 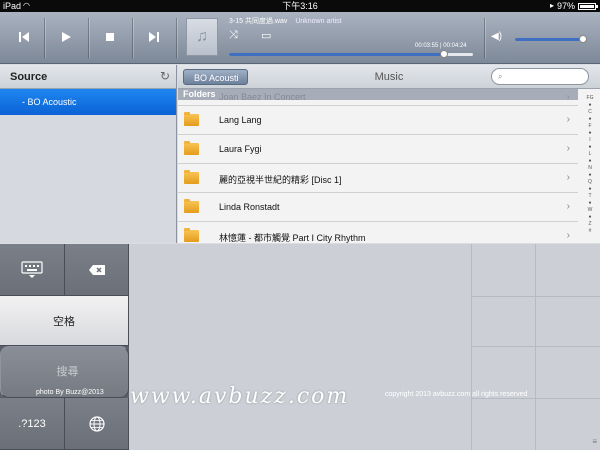 What do you see at coordinates (240, 396) in the screenshot?
I see `watermark: www.avbuzz.com` at bounding box center [240, 396].